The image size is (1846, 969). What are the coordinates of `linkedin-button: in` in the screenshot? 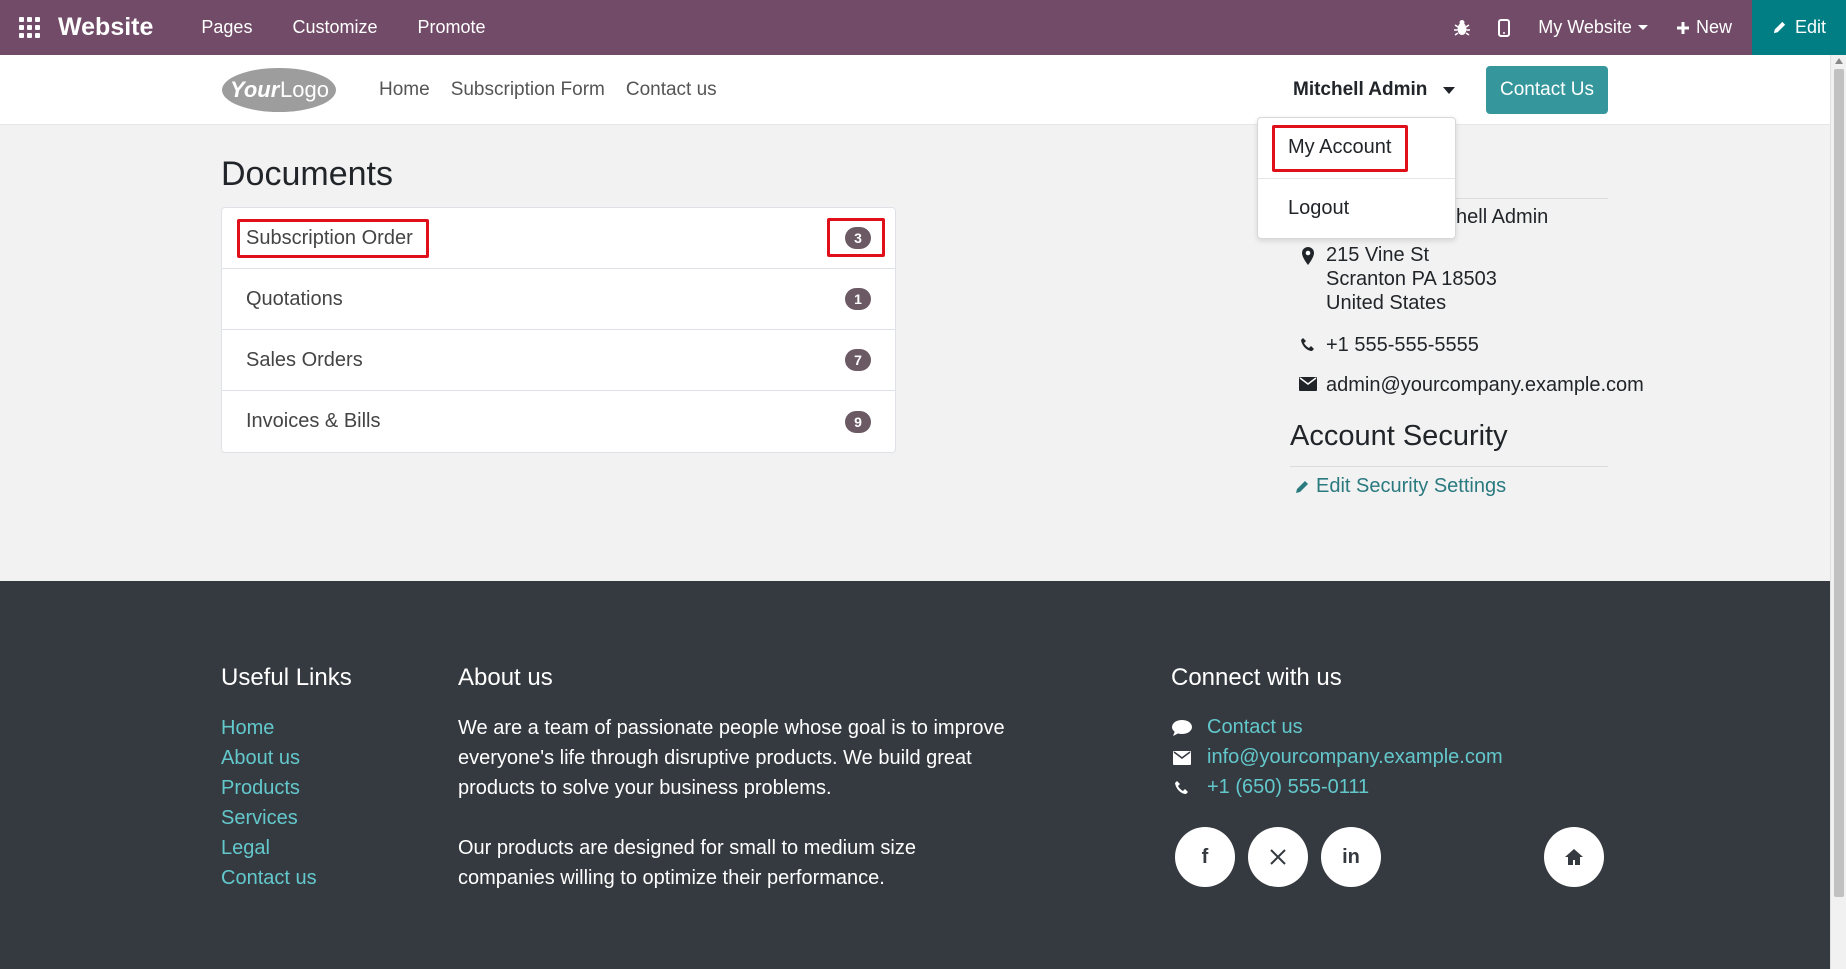 It's located at (1351, 857).